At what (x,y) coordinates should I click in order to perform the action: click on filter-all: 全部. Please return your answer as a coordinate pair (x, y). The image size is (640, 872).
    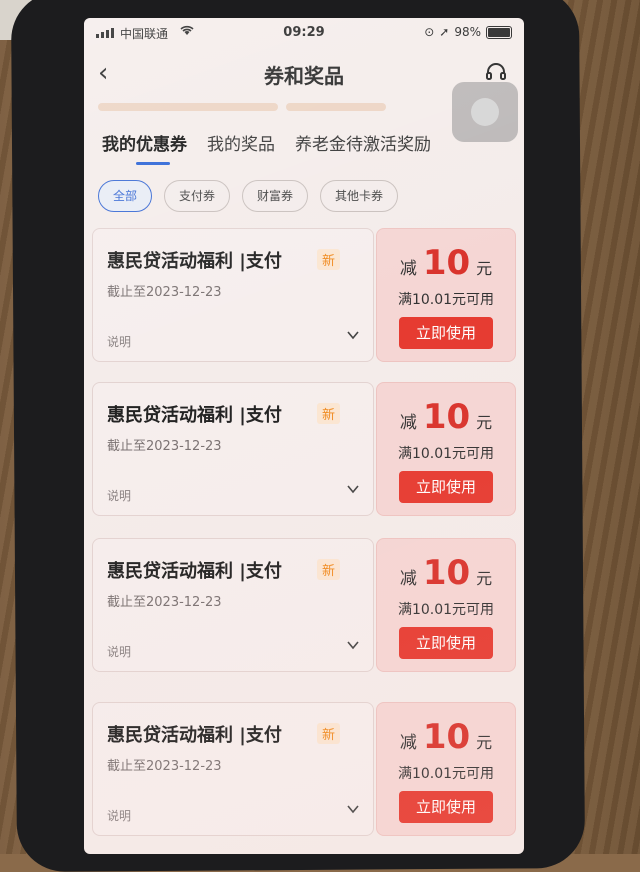
    Looking at the image, I should click on (125, 196).